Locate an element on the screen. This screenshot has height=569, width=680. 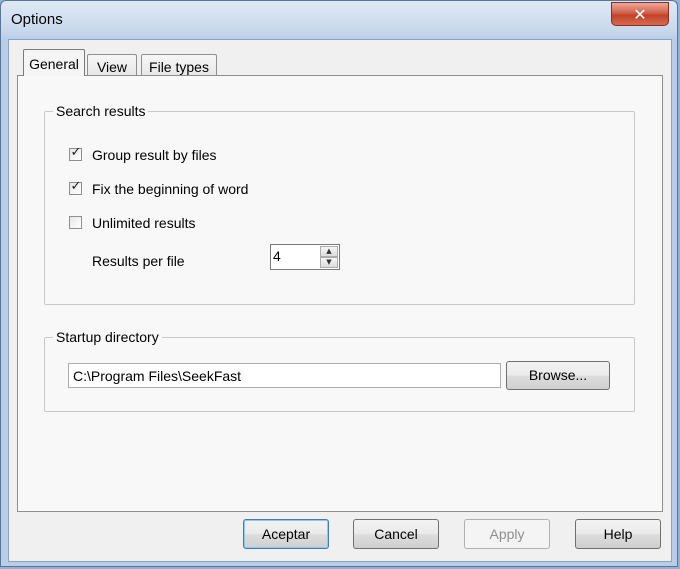
group-by-files-label: Group result by files is located at coordinates (154, 155).